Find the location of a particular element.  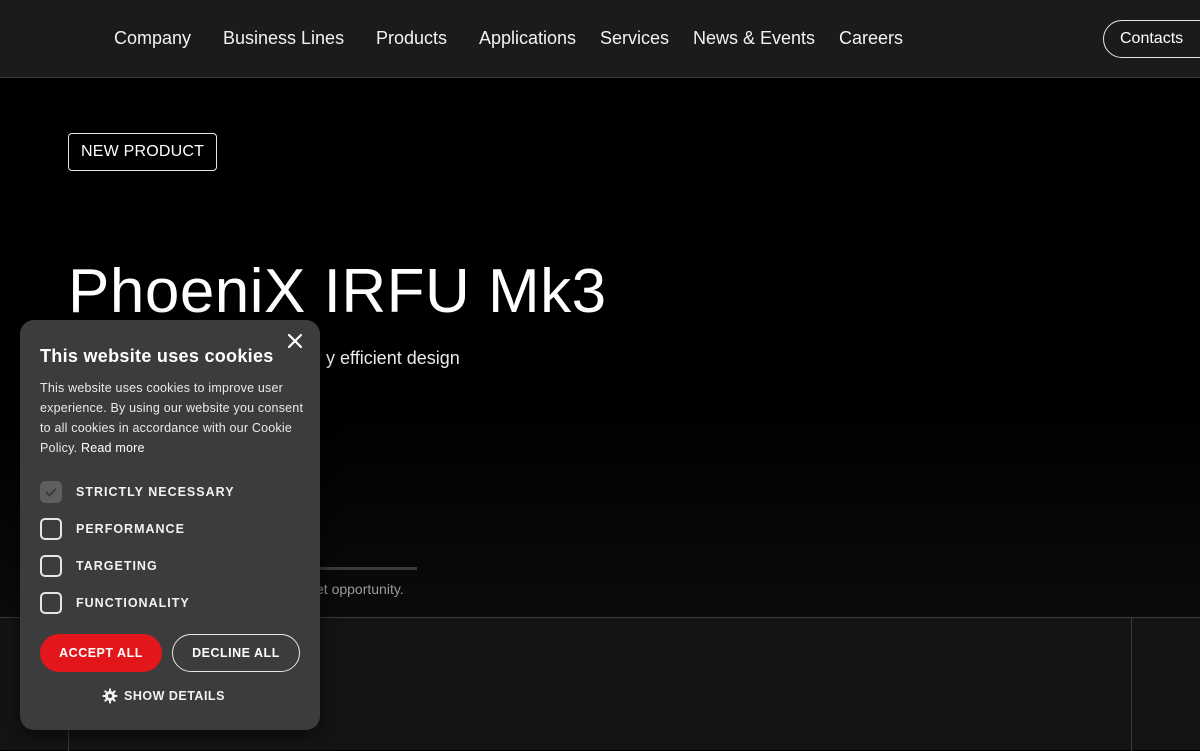

gear-icon is located at coordinates (110, 696).